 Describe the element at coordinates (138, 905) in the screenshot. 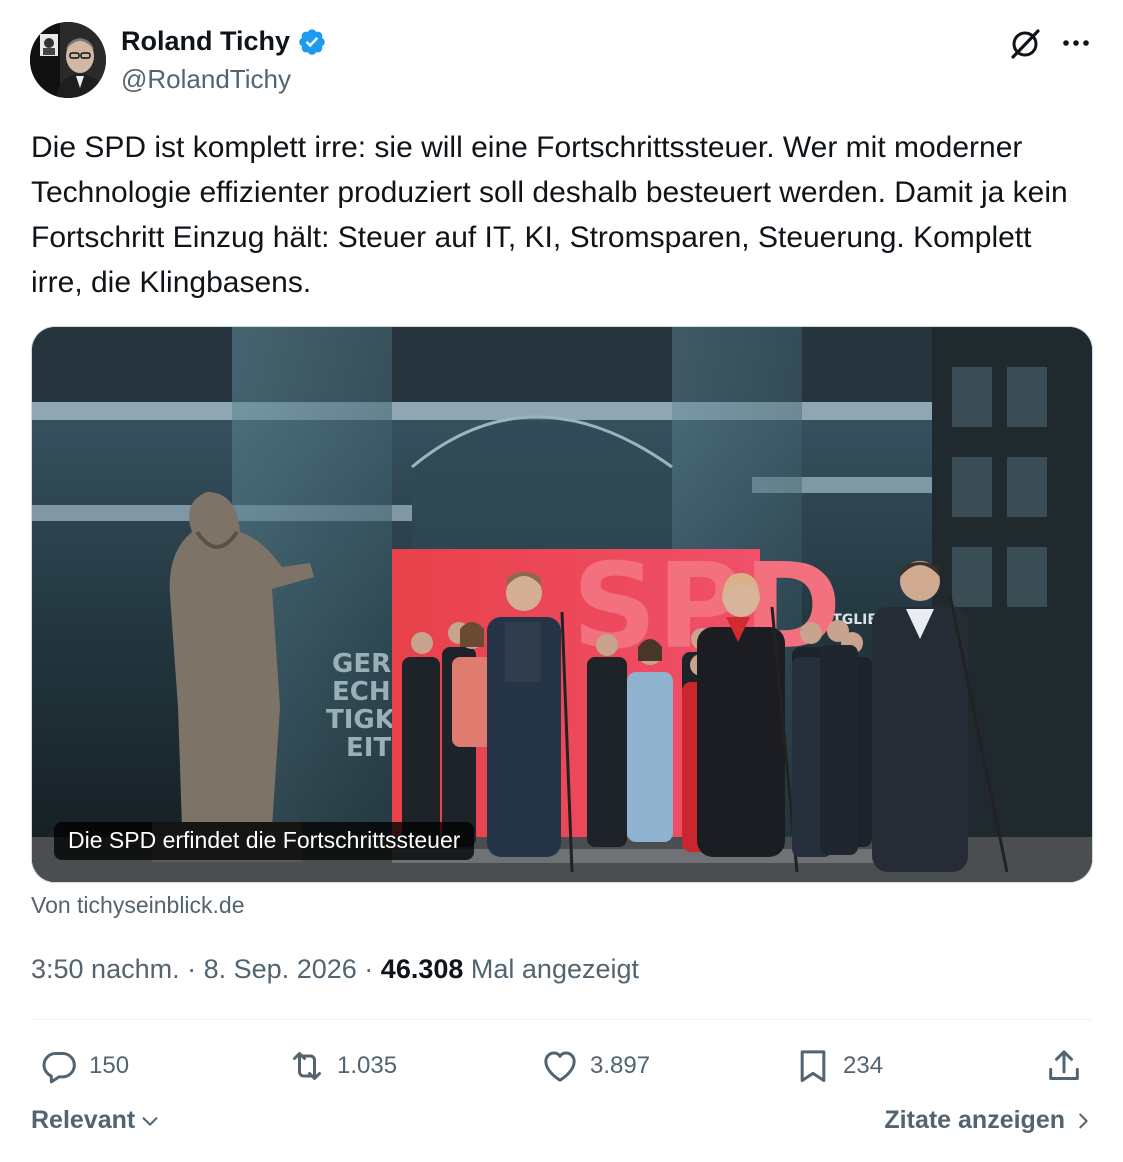

I see `source-link: Von tichyseinblick.de` at that location.